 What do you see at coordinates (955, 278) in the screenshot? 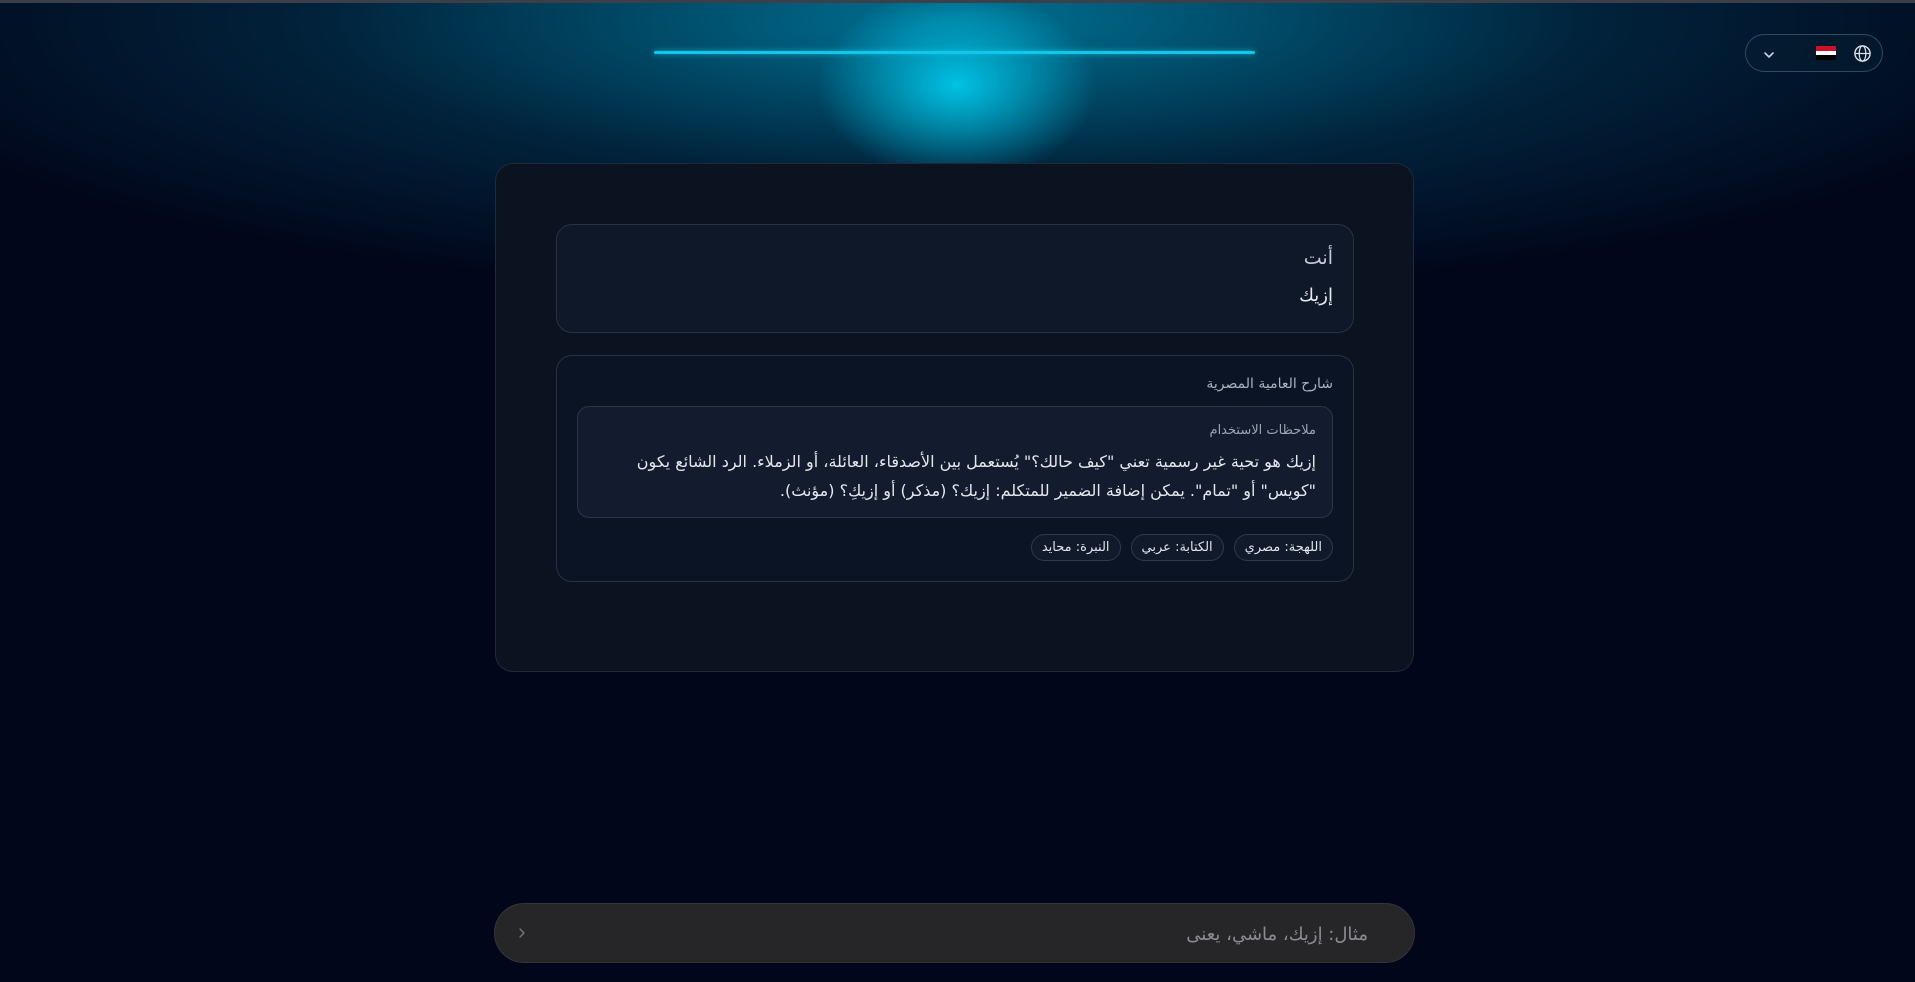
I see `user-message-card: أنت إزيك` at bounding box center [955, 278].